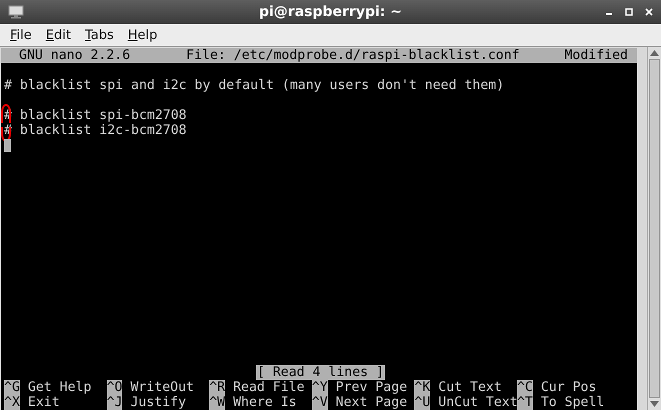 This screenshot has height=410, width=661. I want to click on scrollbar-thumb, so click(654, 228).